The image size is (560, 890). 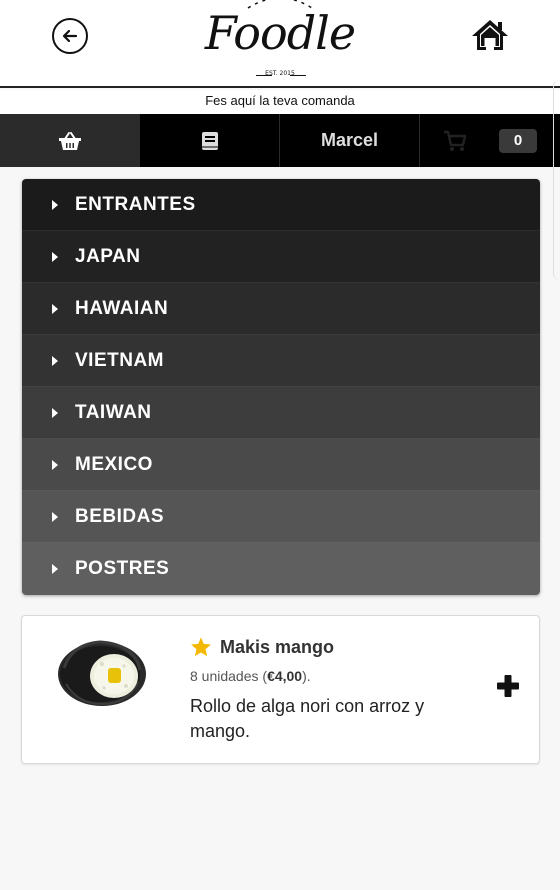 What do you see at coordinates (281, 465) in the screenshot?
I see `menu-item-mexico: MEXICO` at bounding box center [281, 465].